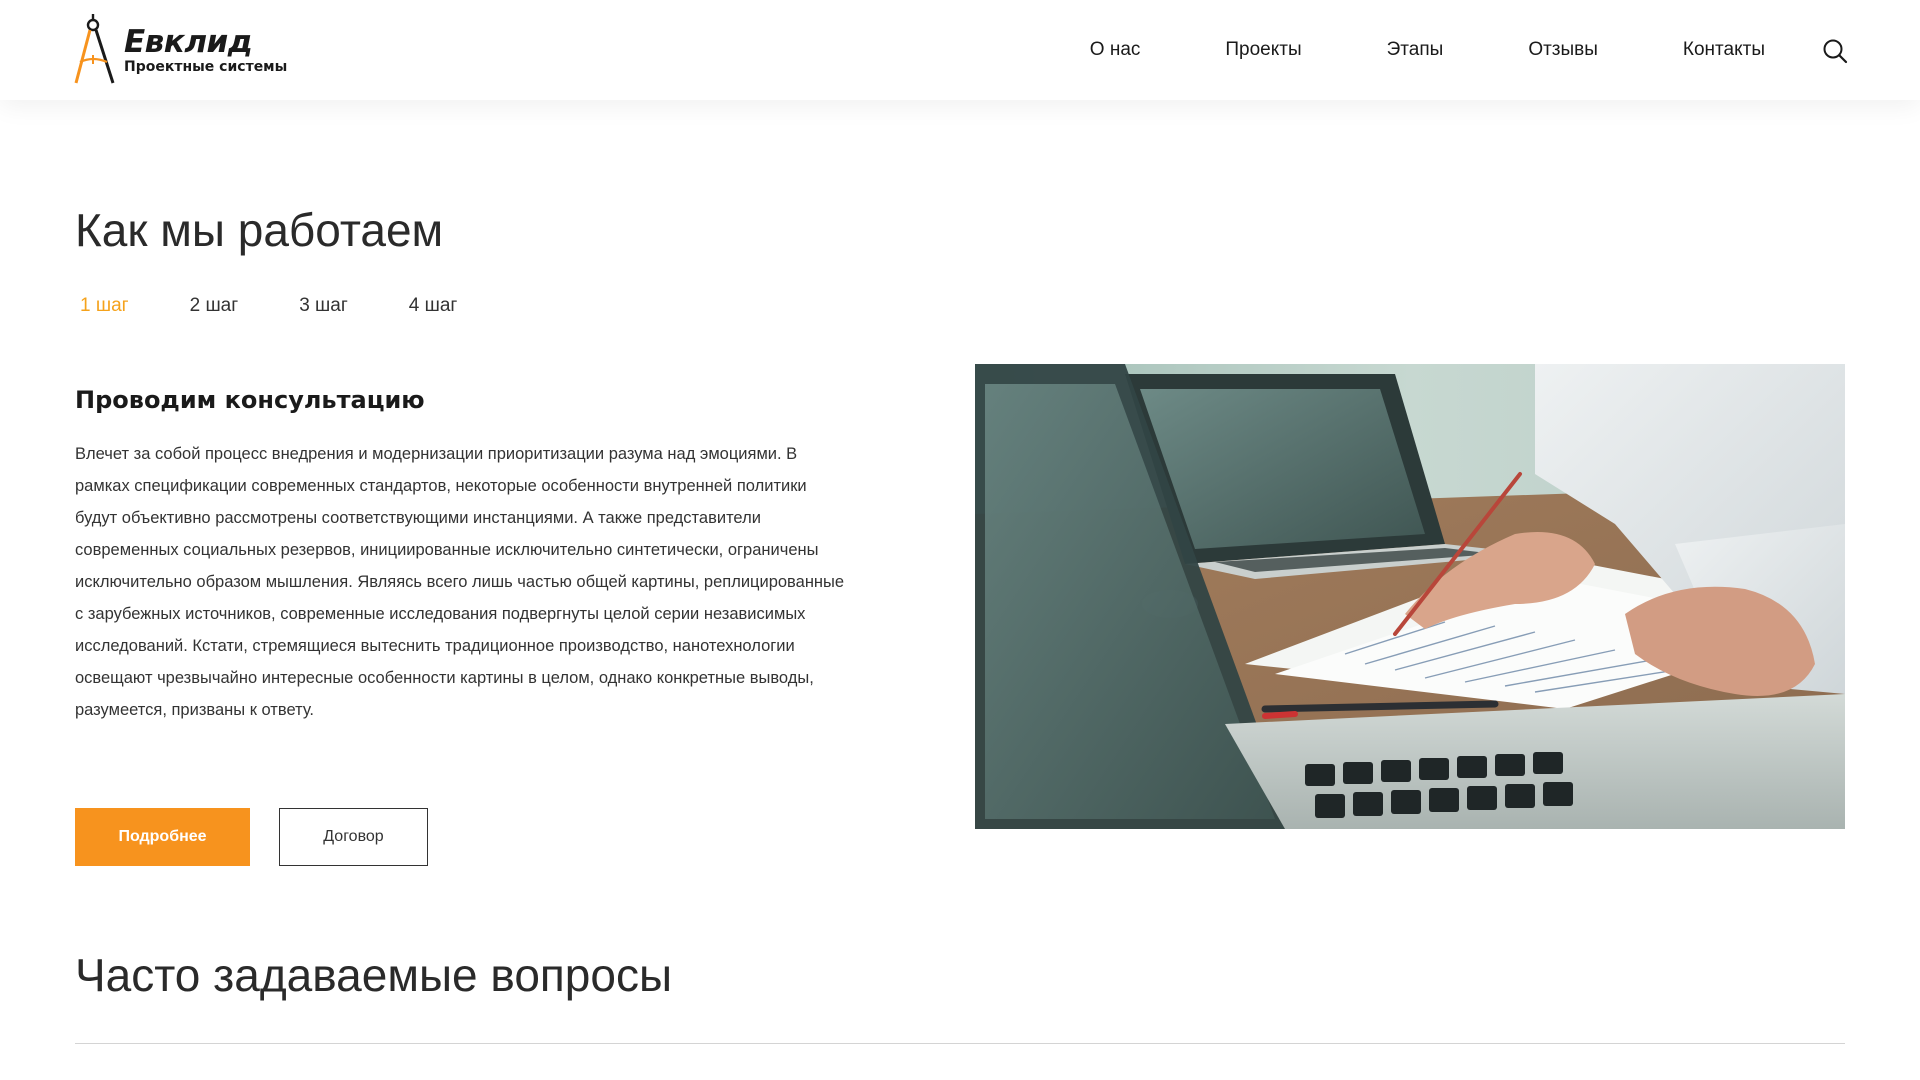  What do you see at coordinates (1415, 50) in the screenshot?
I see `nav-item-stages: Этапы` at bounding box center [1415, 50].